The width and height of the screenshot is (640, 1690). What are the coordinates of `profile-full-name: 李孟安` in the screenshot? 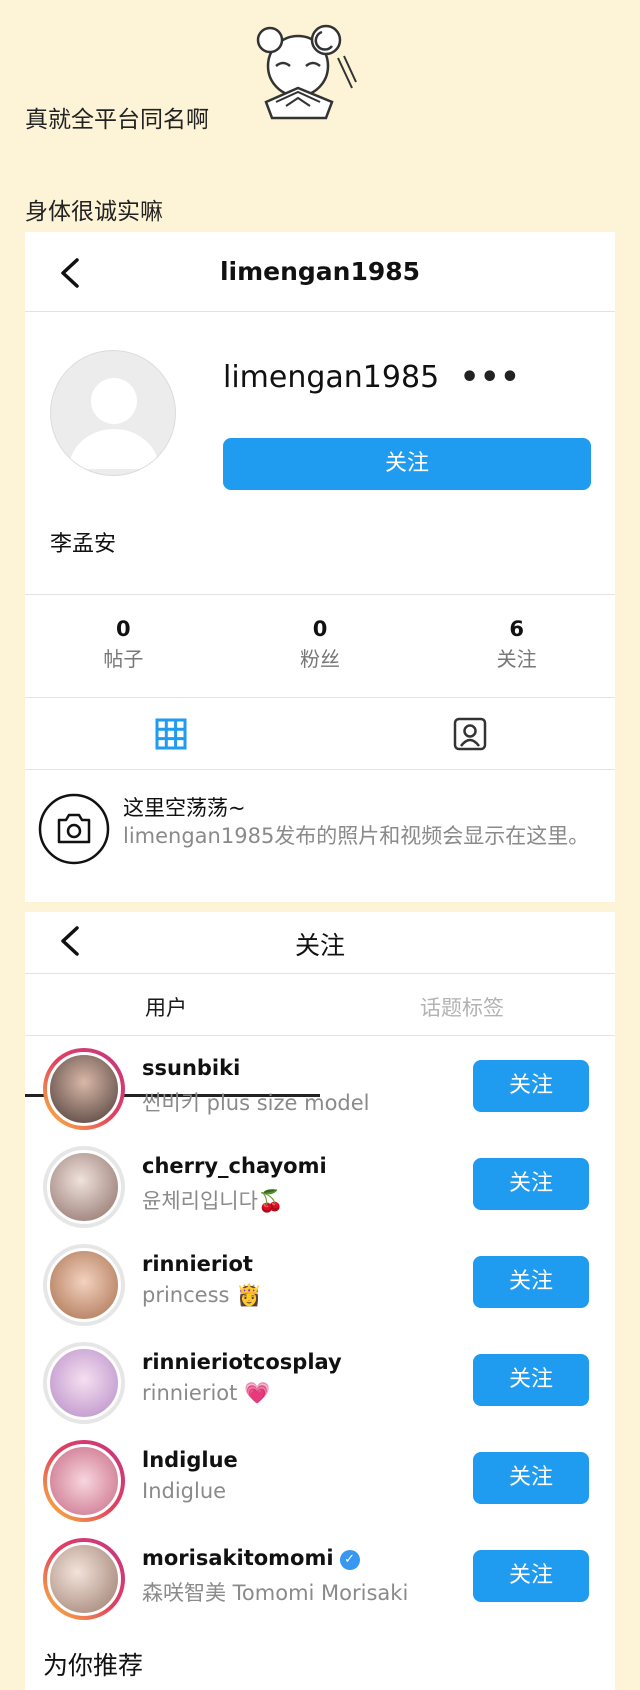 It's located at (83, 544).